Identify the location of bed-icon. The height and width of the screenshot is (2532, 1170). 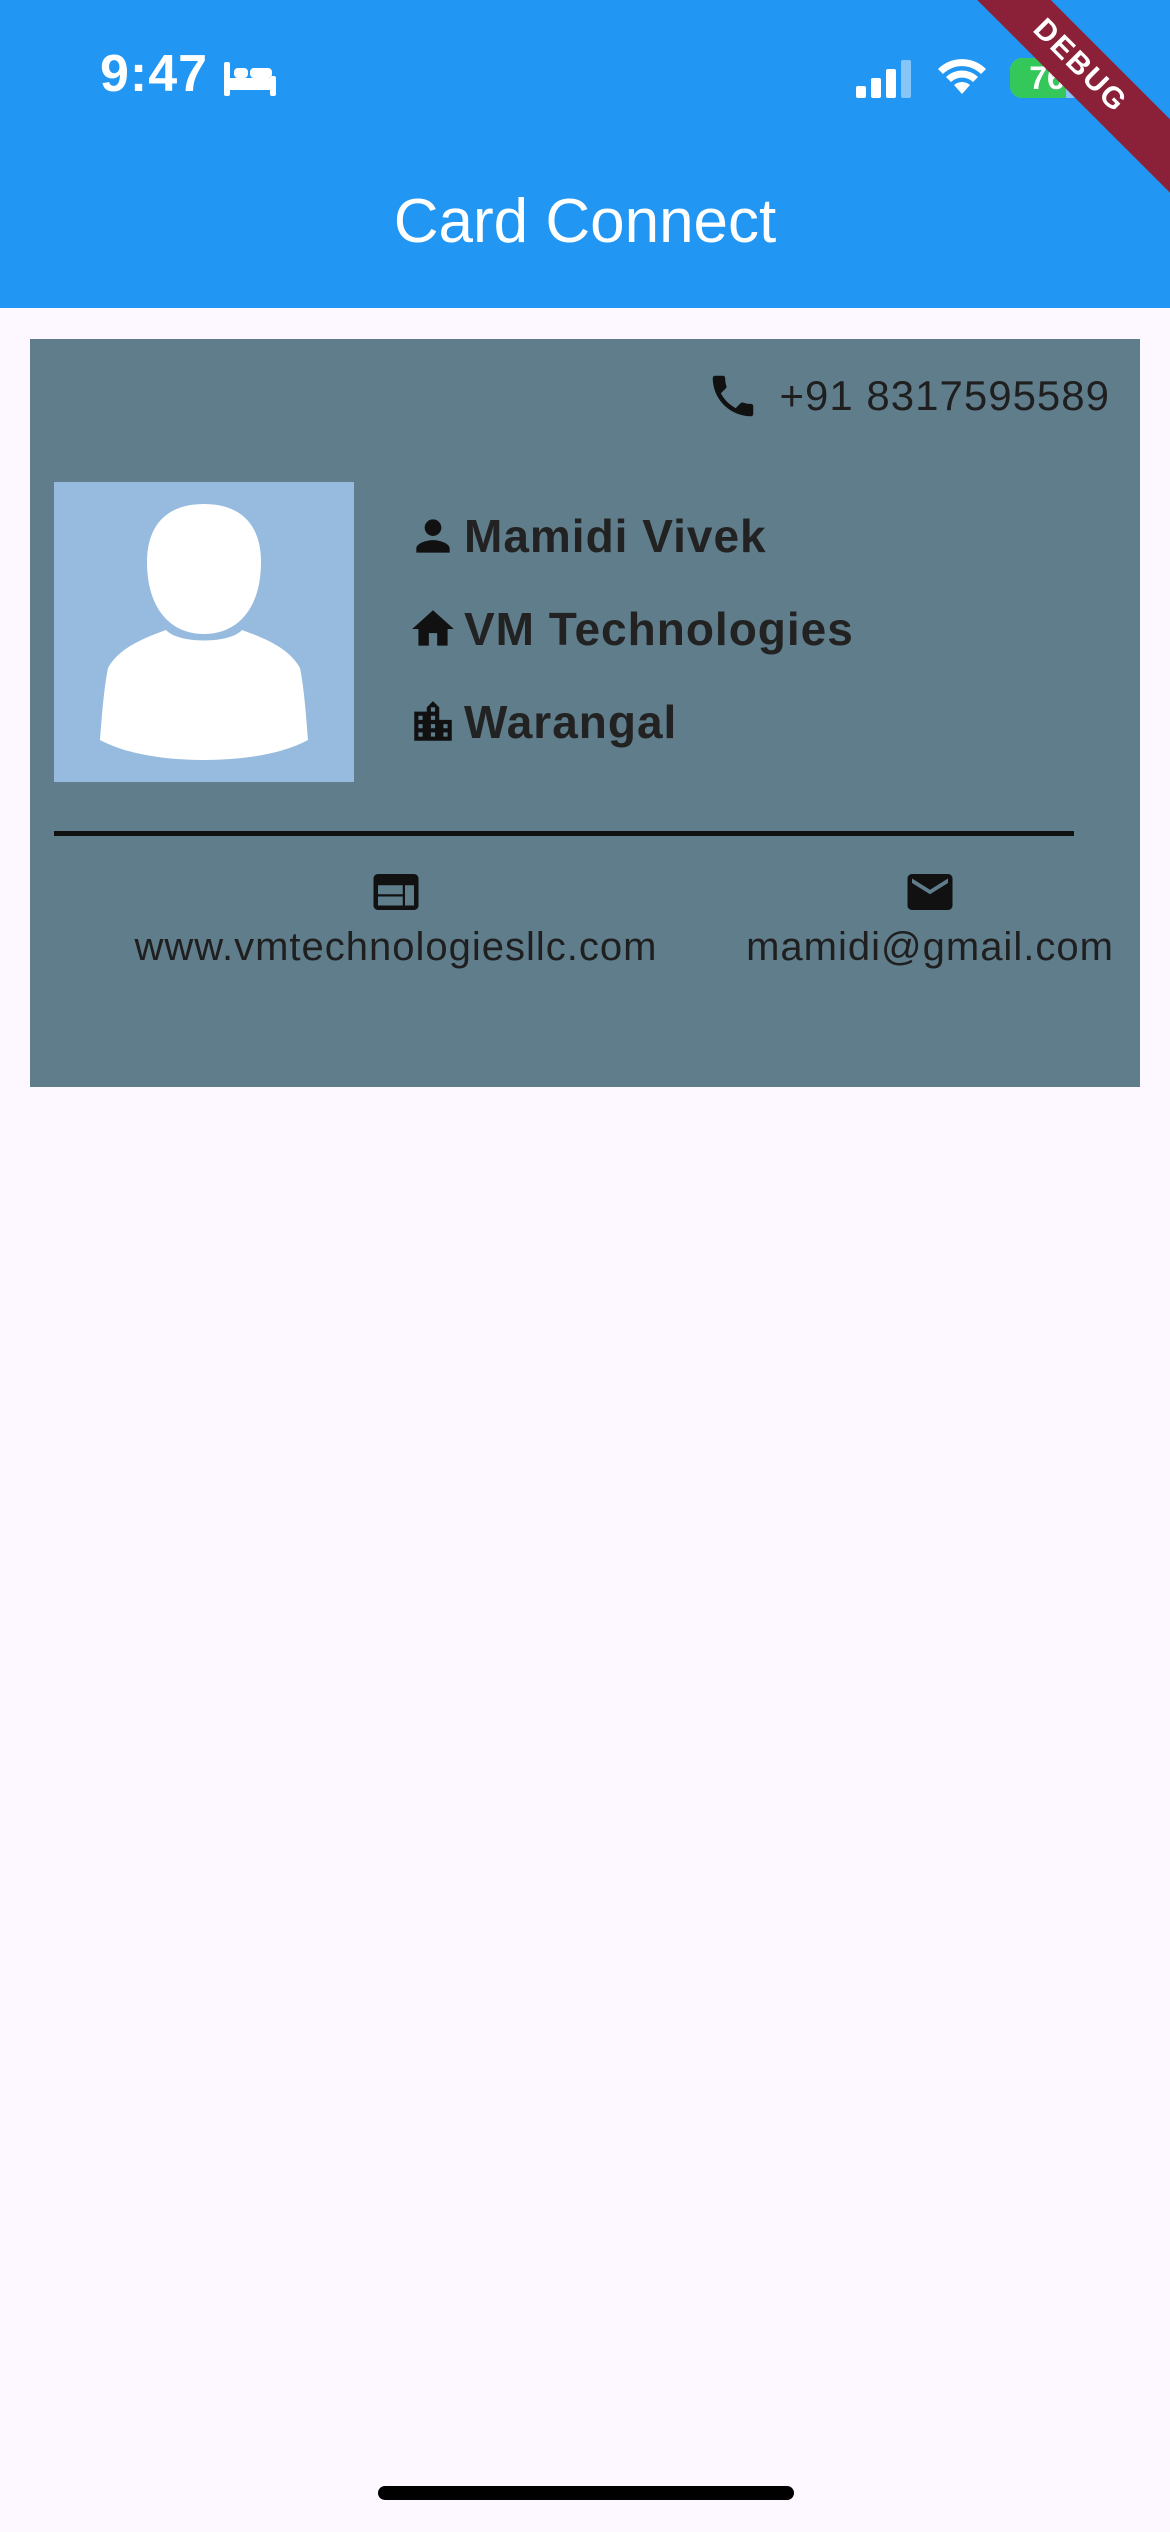
(250, 79).